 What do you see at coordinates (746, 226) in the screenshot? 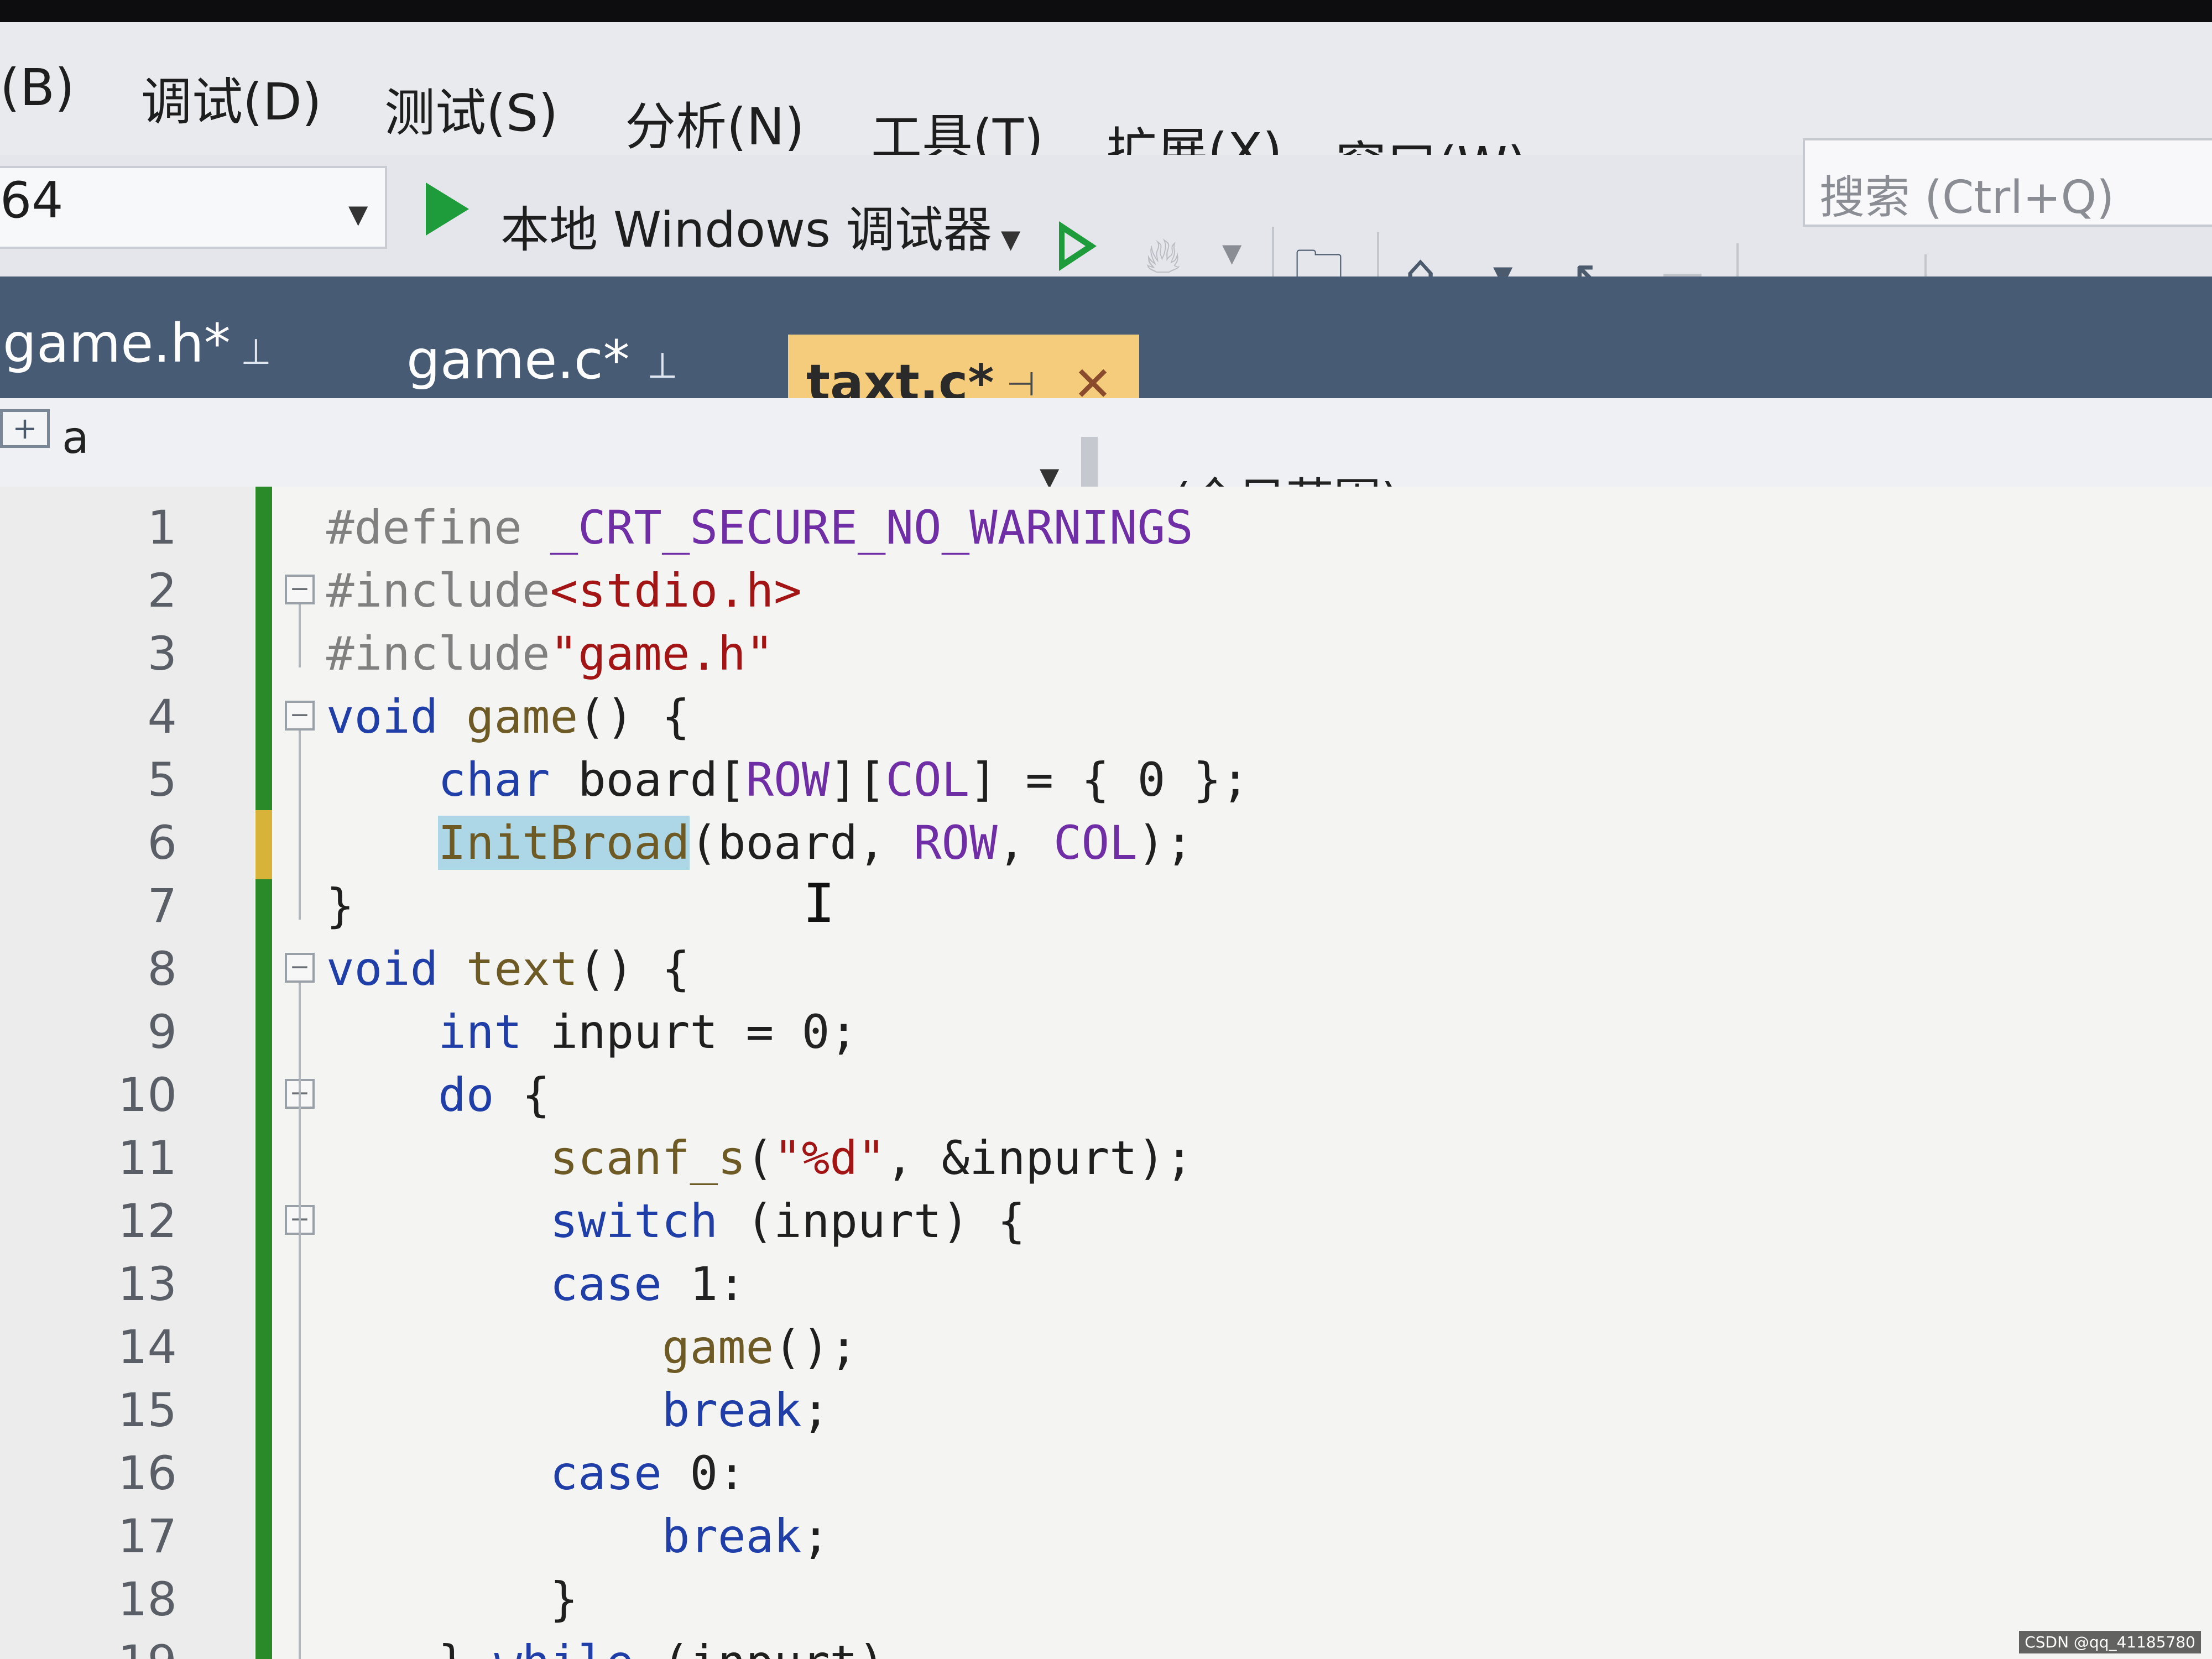
I see `start-debugger-button: 本地 Windows 调试器` at bounding box center [746, 226].